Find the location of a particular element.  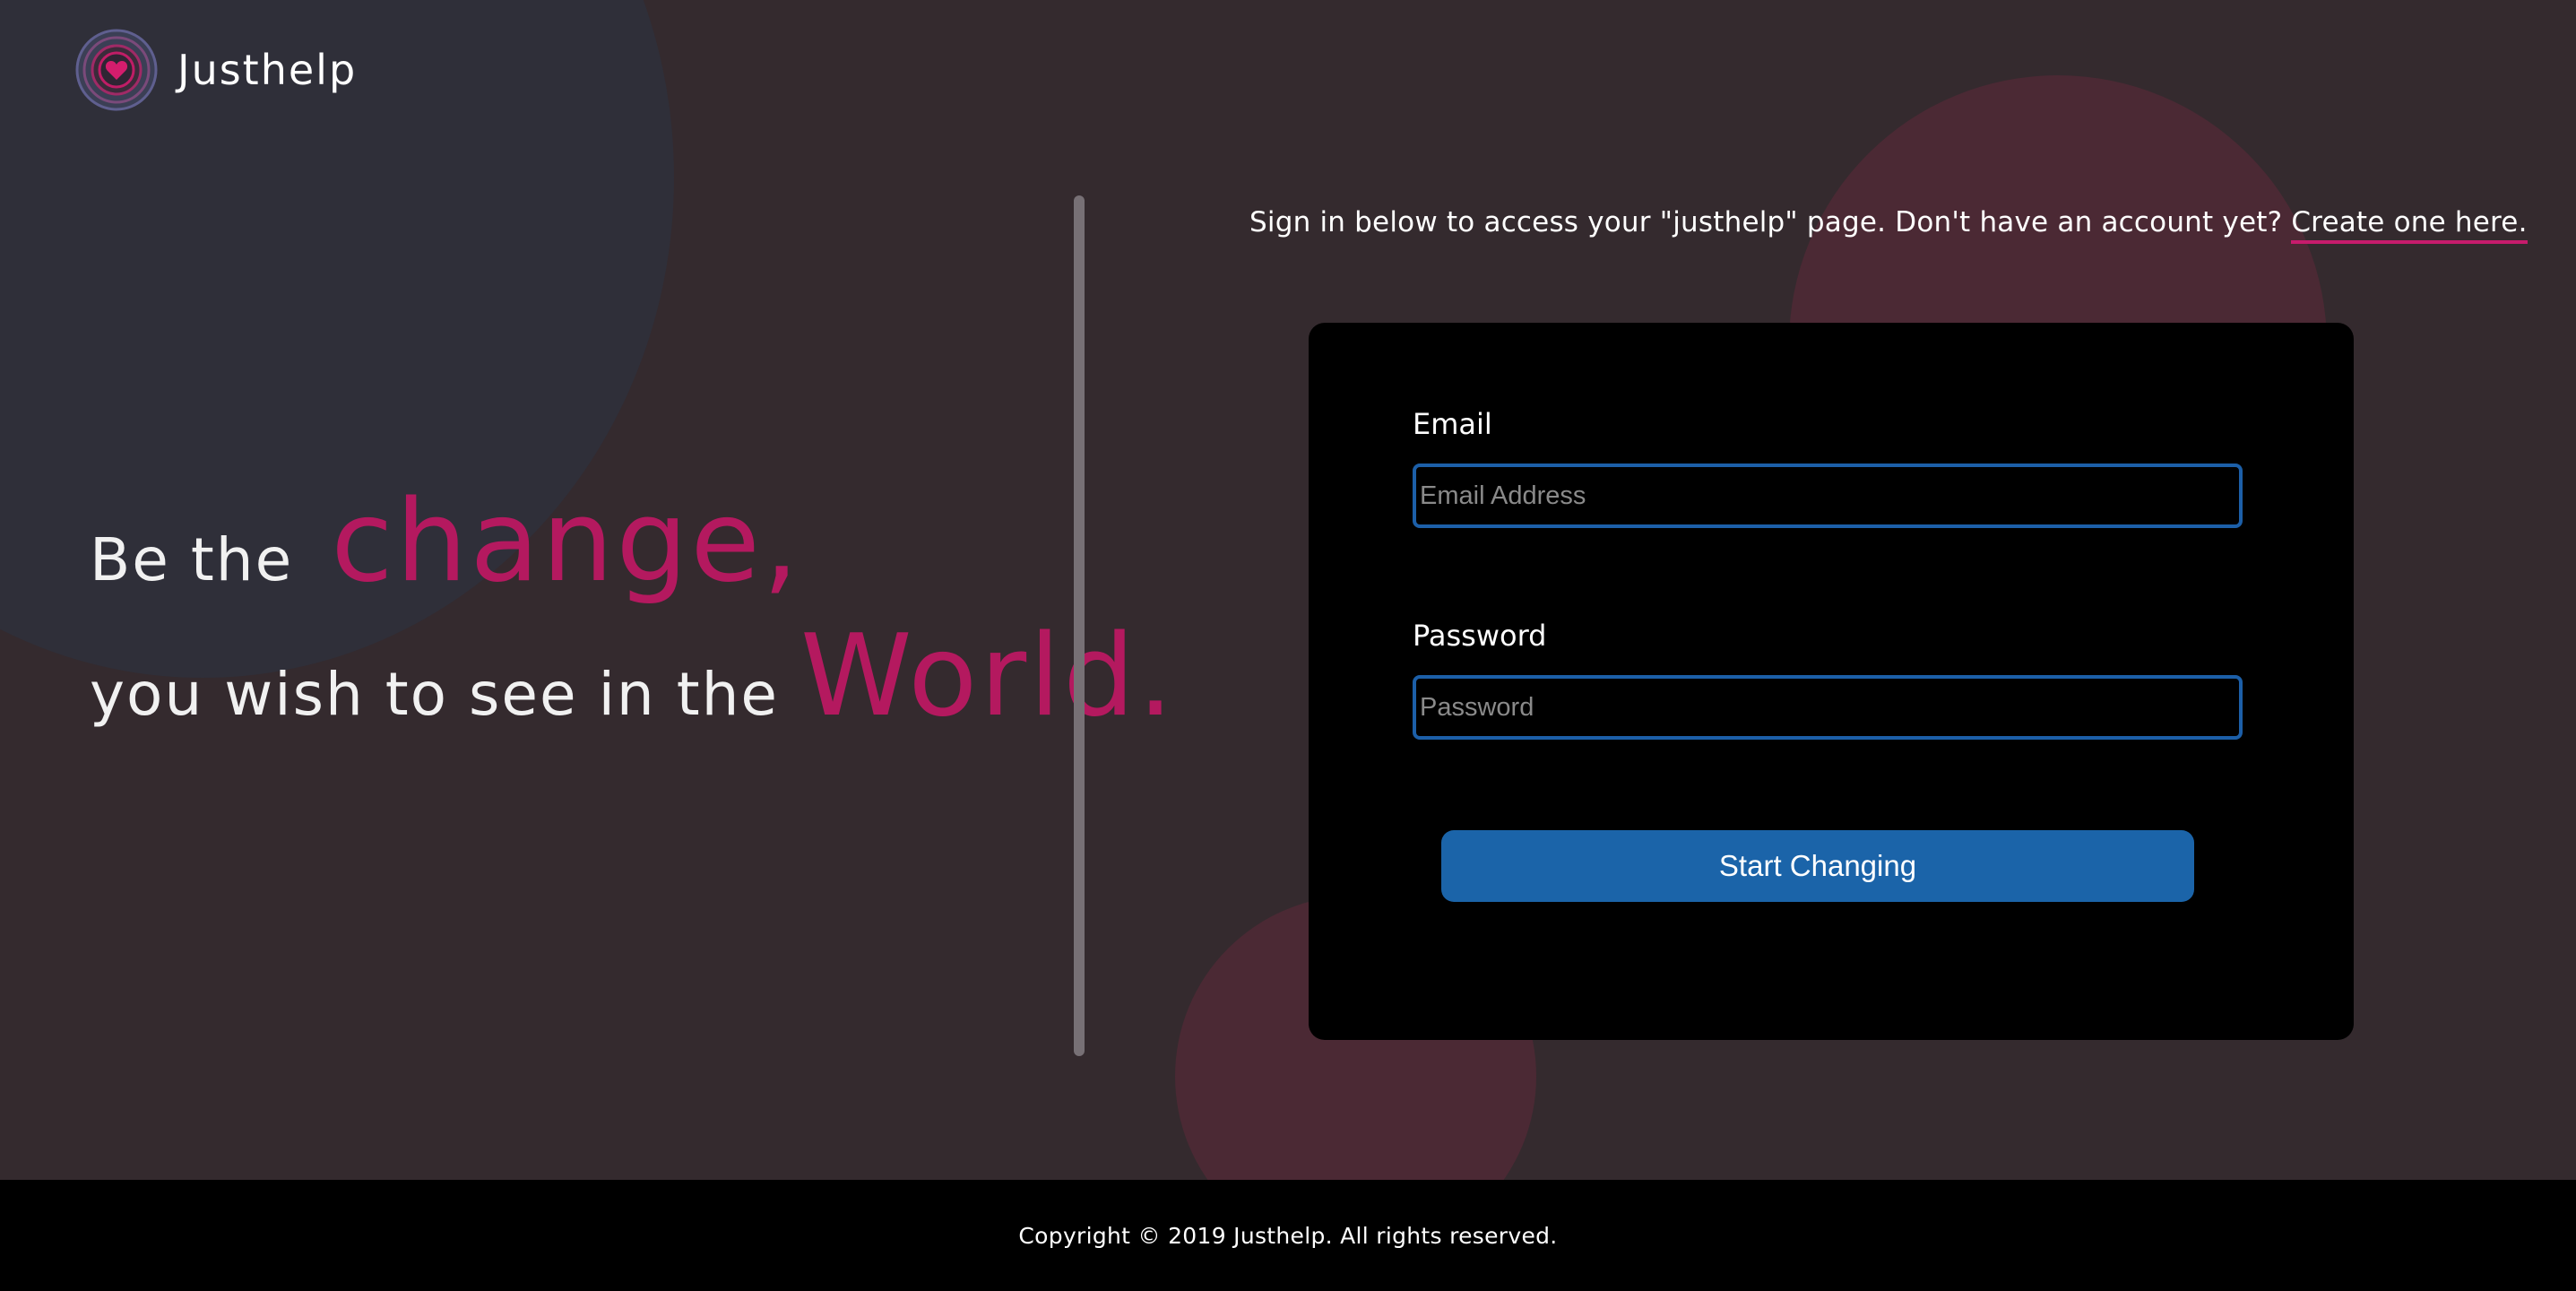

password-field is located at coordinates (1828, 707).